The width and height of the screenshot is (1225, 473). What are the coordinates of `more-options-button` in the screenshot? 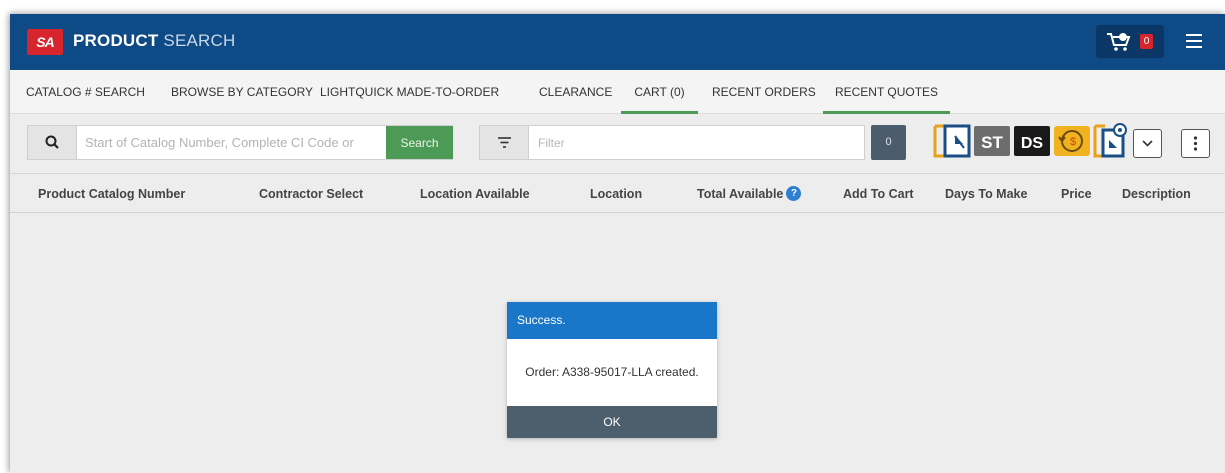 It's located at (1195, 143).